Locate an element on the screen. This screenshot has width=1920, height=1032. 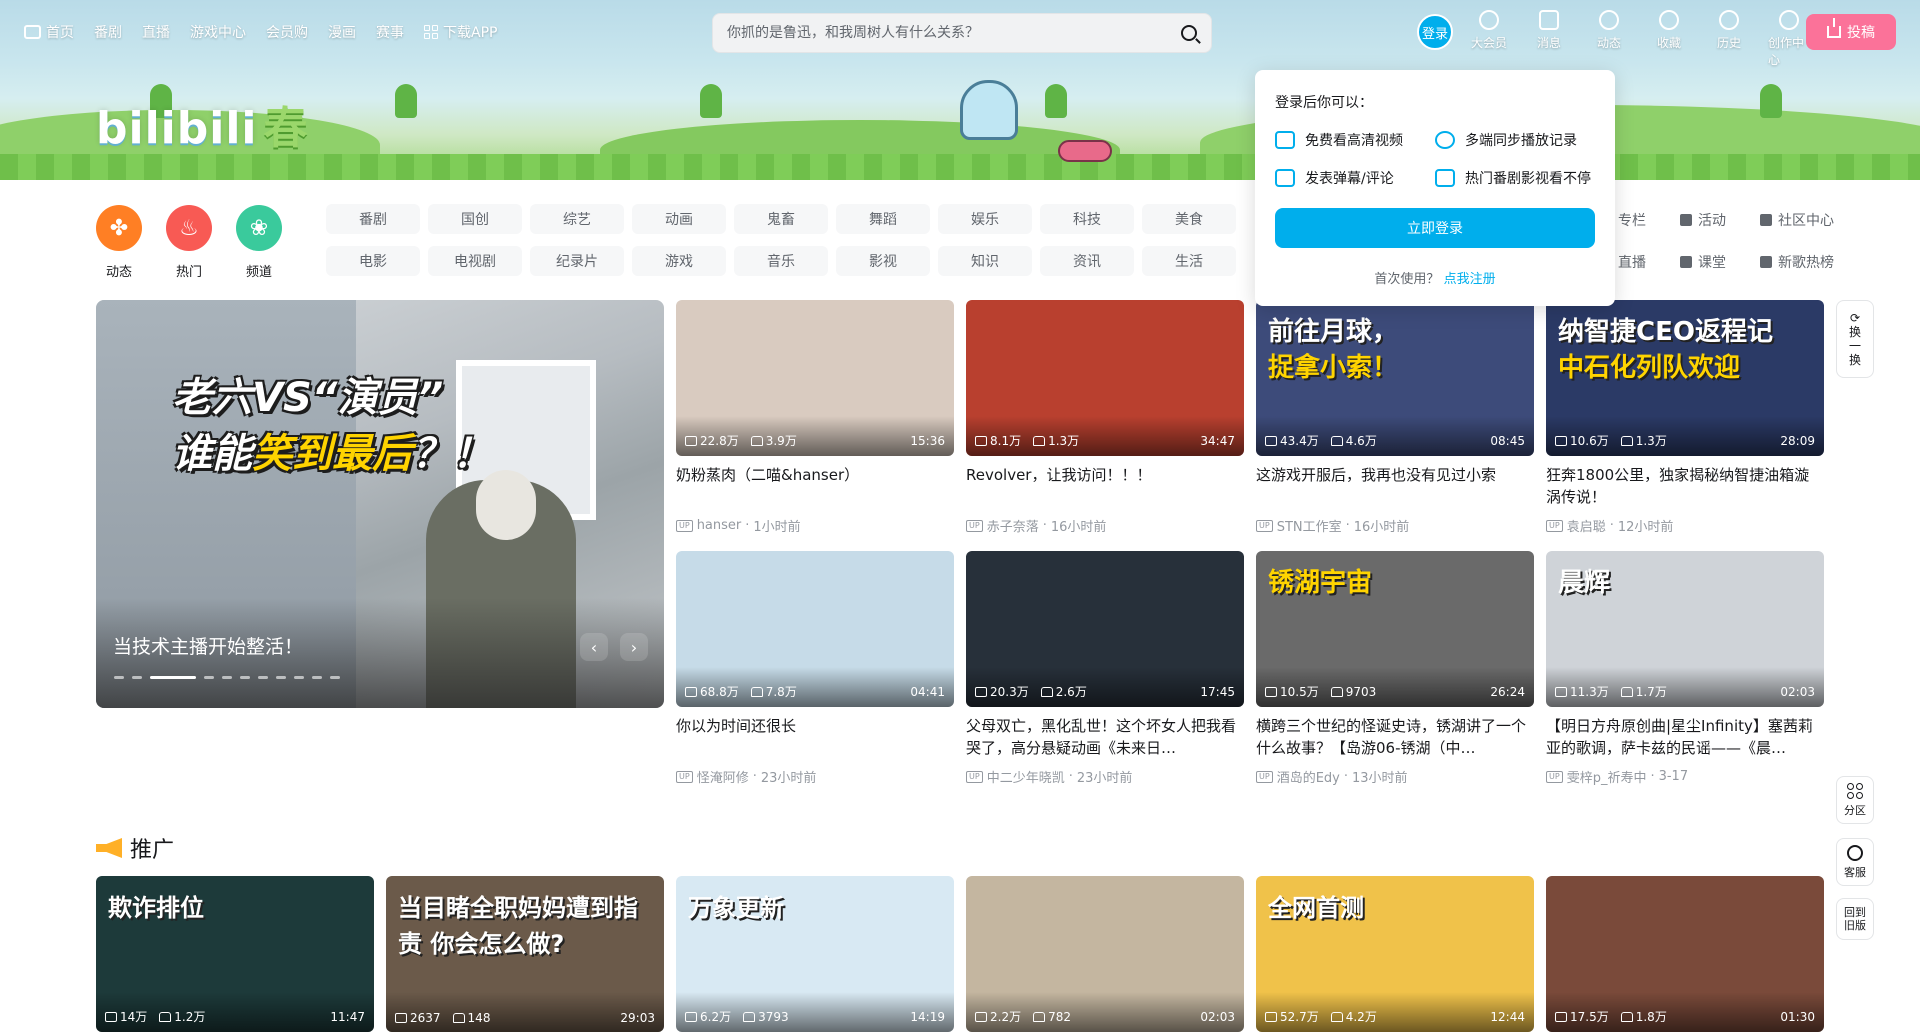
category-tag: 电影 is located at coordinates (373, 261).